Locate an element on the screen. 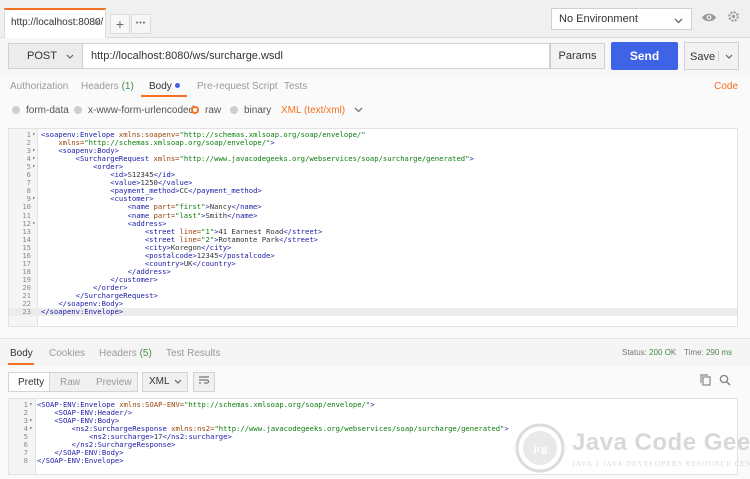 This screenshot has height=479, width=750. request-tab: http://localhost:8080/ × is located at coordinates (55, 23).